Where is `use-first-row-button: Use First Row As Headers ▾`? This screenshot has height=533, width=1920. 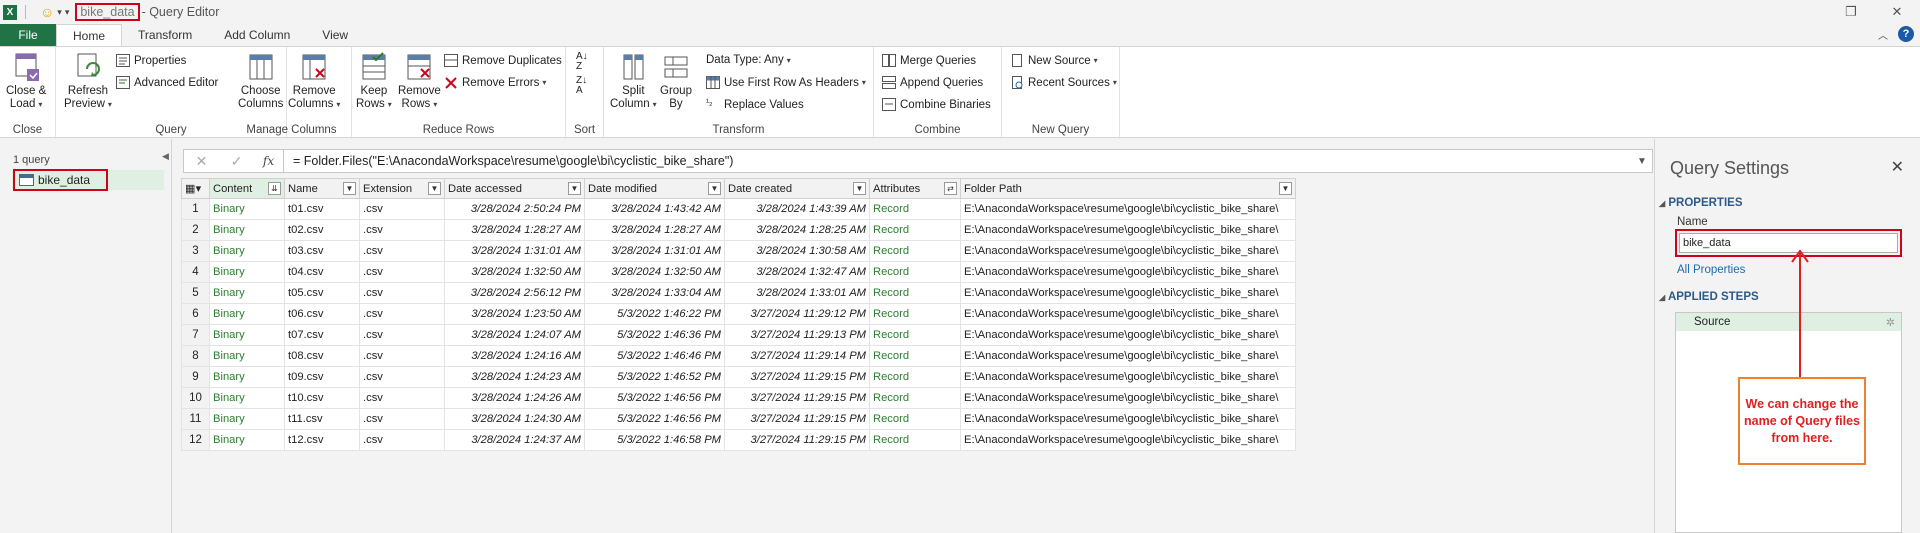 use-first-row-button: Use First Row As Headers ▾ is located at coordinates (786, 82).